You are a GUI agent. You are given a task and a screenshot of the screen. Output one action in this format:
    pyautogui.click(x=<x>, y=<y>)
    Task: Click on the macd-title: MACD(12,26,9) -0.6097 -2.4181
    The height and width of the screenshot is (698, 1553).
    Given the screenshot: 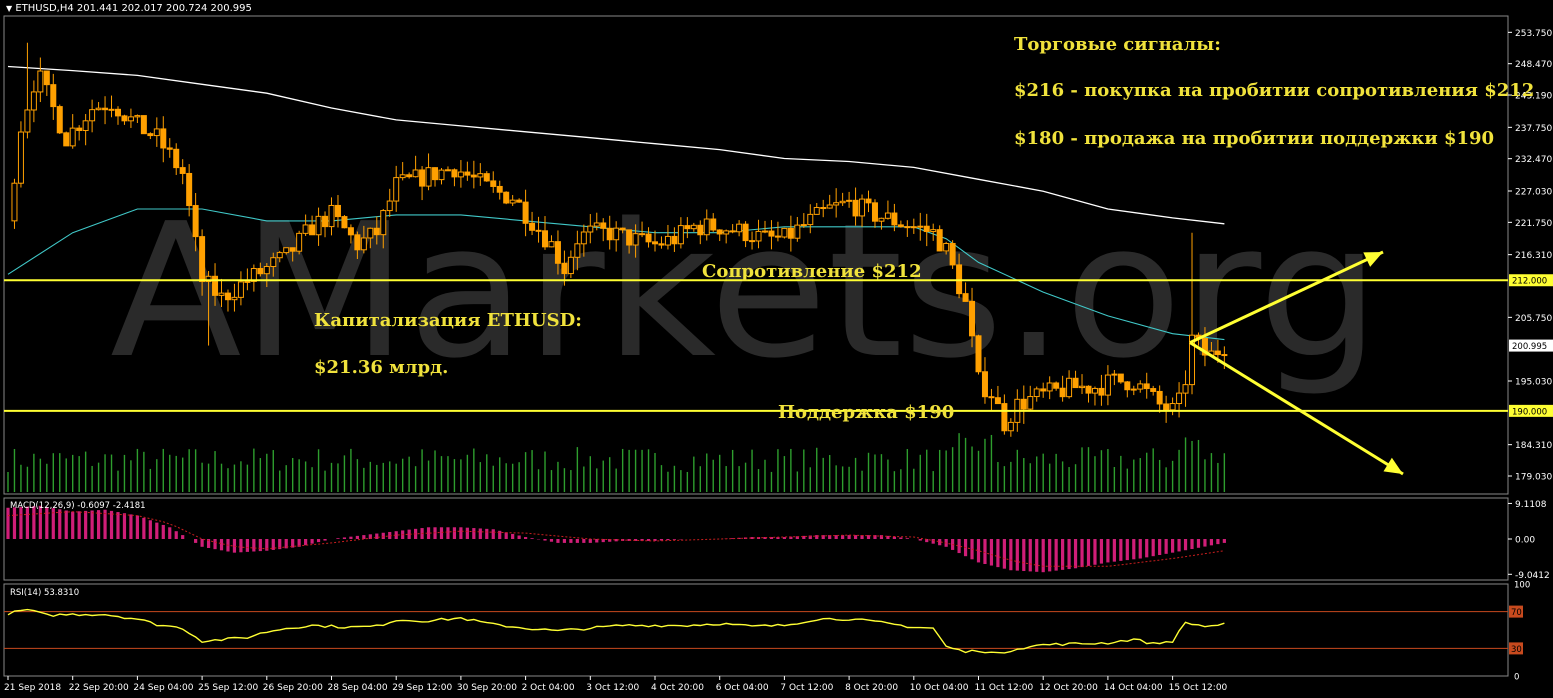 What is the action you would take?
    pyautogui.click(x=78, y=506)
    